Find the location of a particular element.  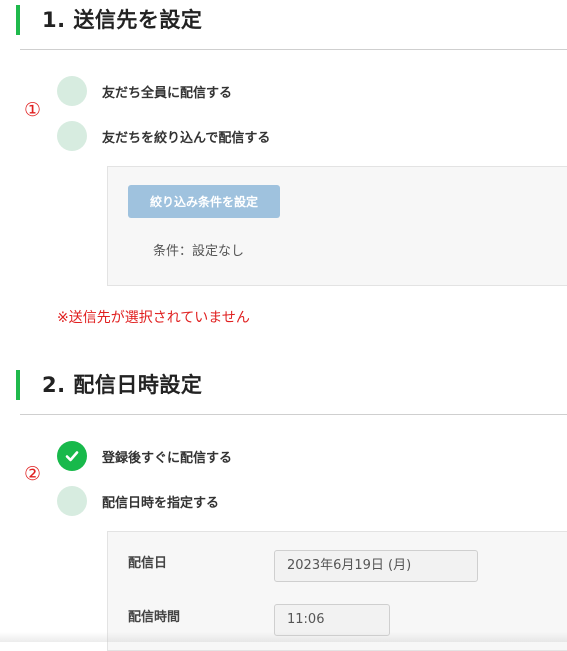

checkmark-icon is located at coordinates (72, 456).